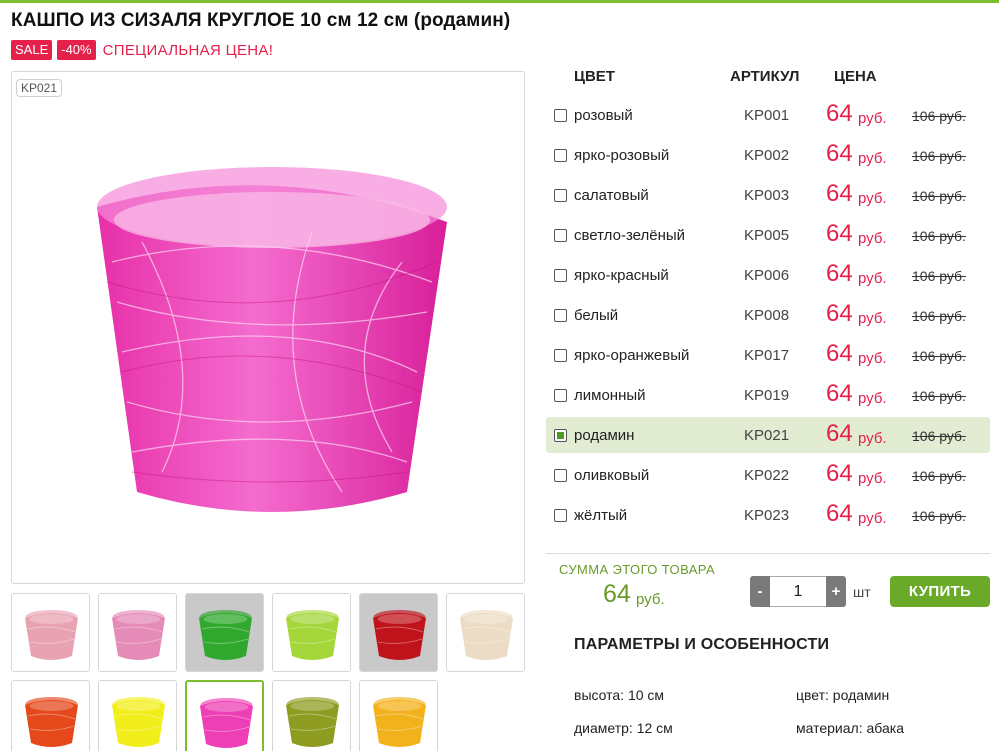 The height and width of the screenshot is (751, 999). I want to click on buy-button: КУПИТЬ, so click(940, 591).